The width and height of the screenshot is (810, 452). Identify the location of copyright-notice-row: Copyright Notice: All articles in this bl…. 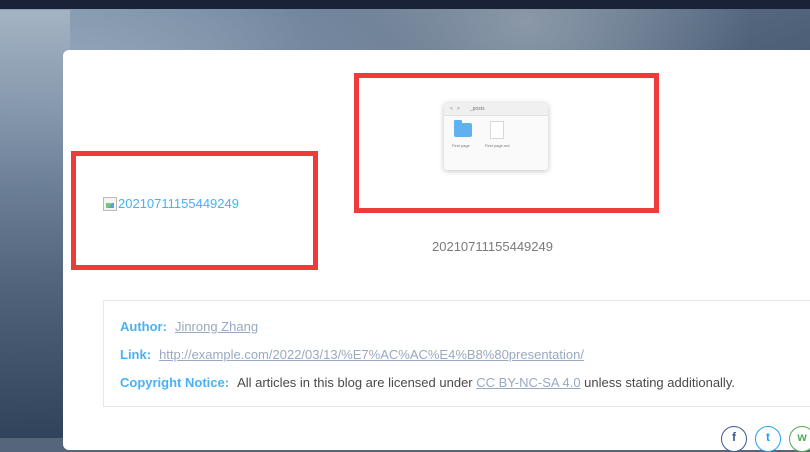
(427, 382).